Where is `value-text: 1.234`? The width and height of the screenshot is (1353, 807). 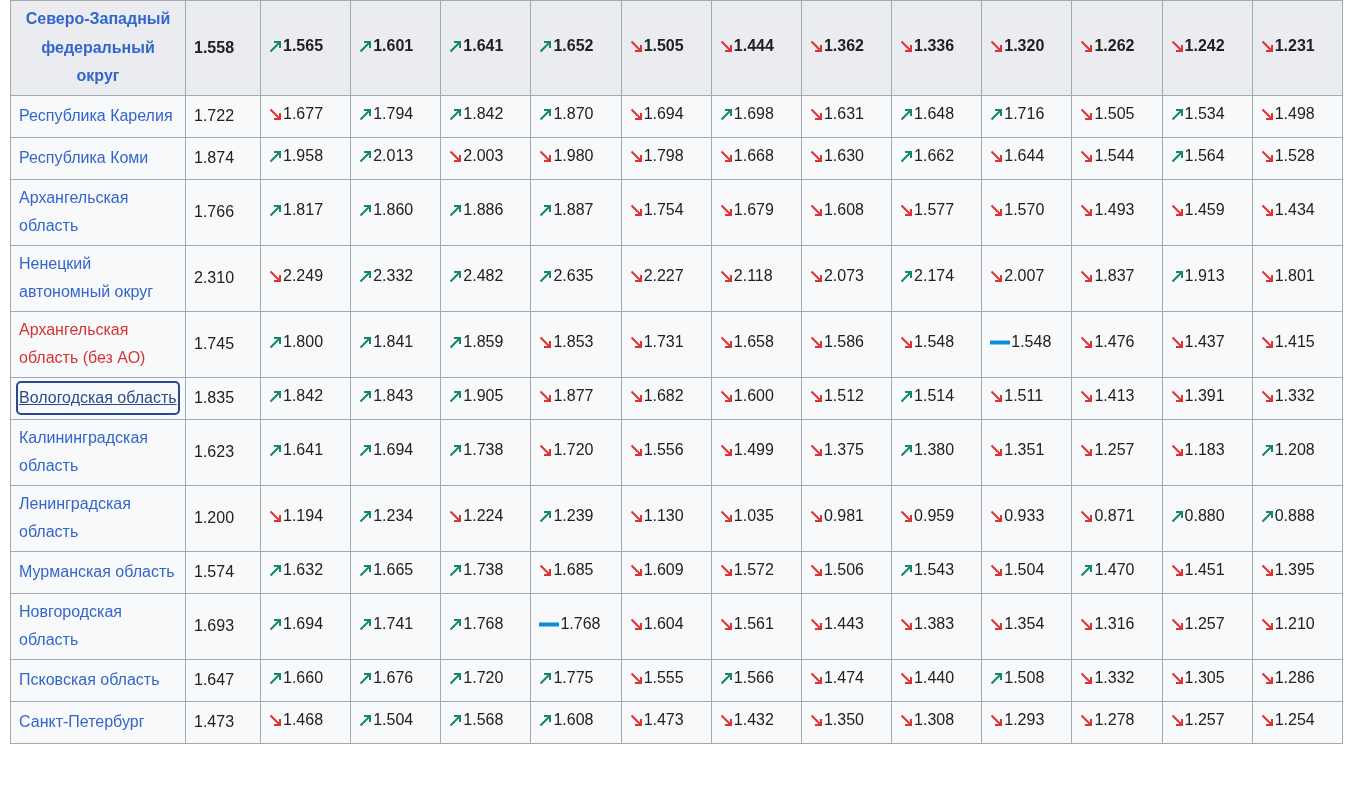
value-text: 1.234 is located at coordinates (393, 516).